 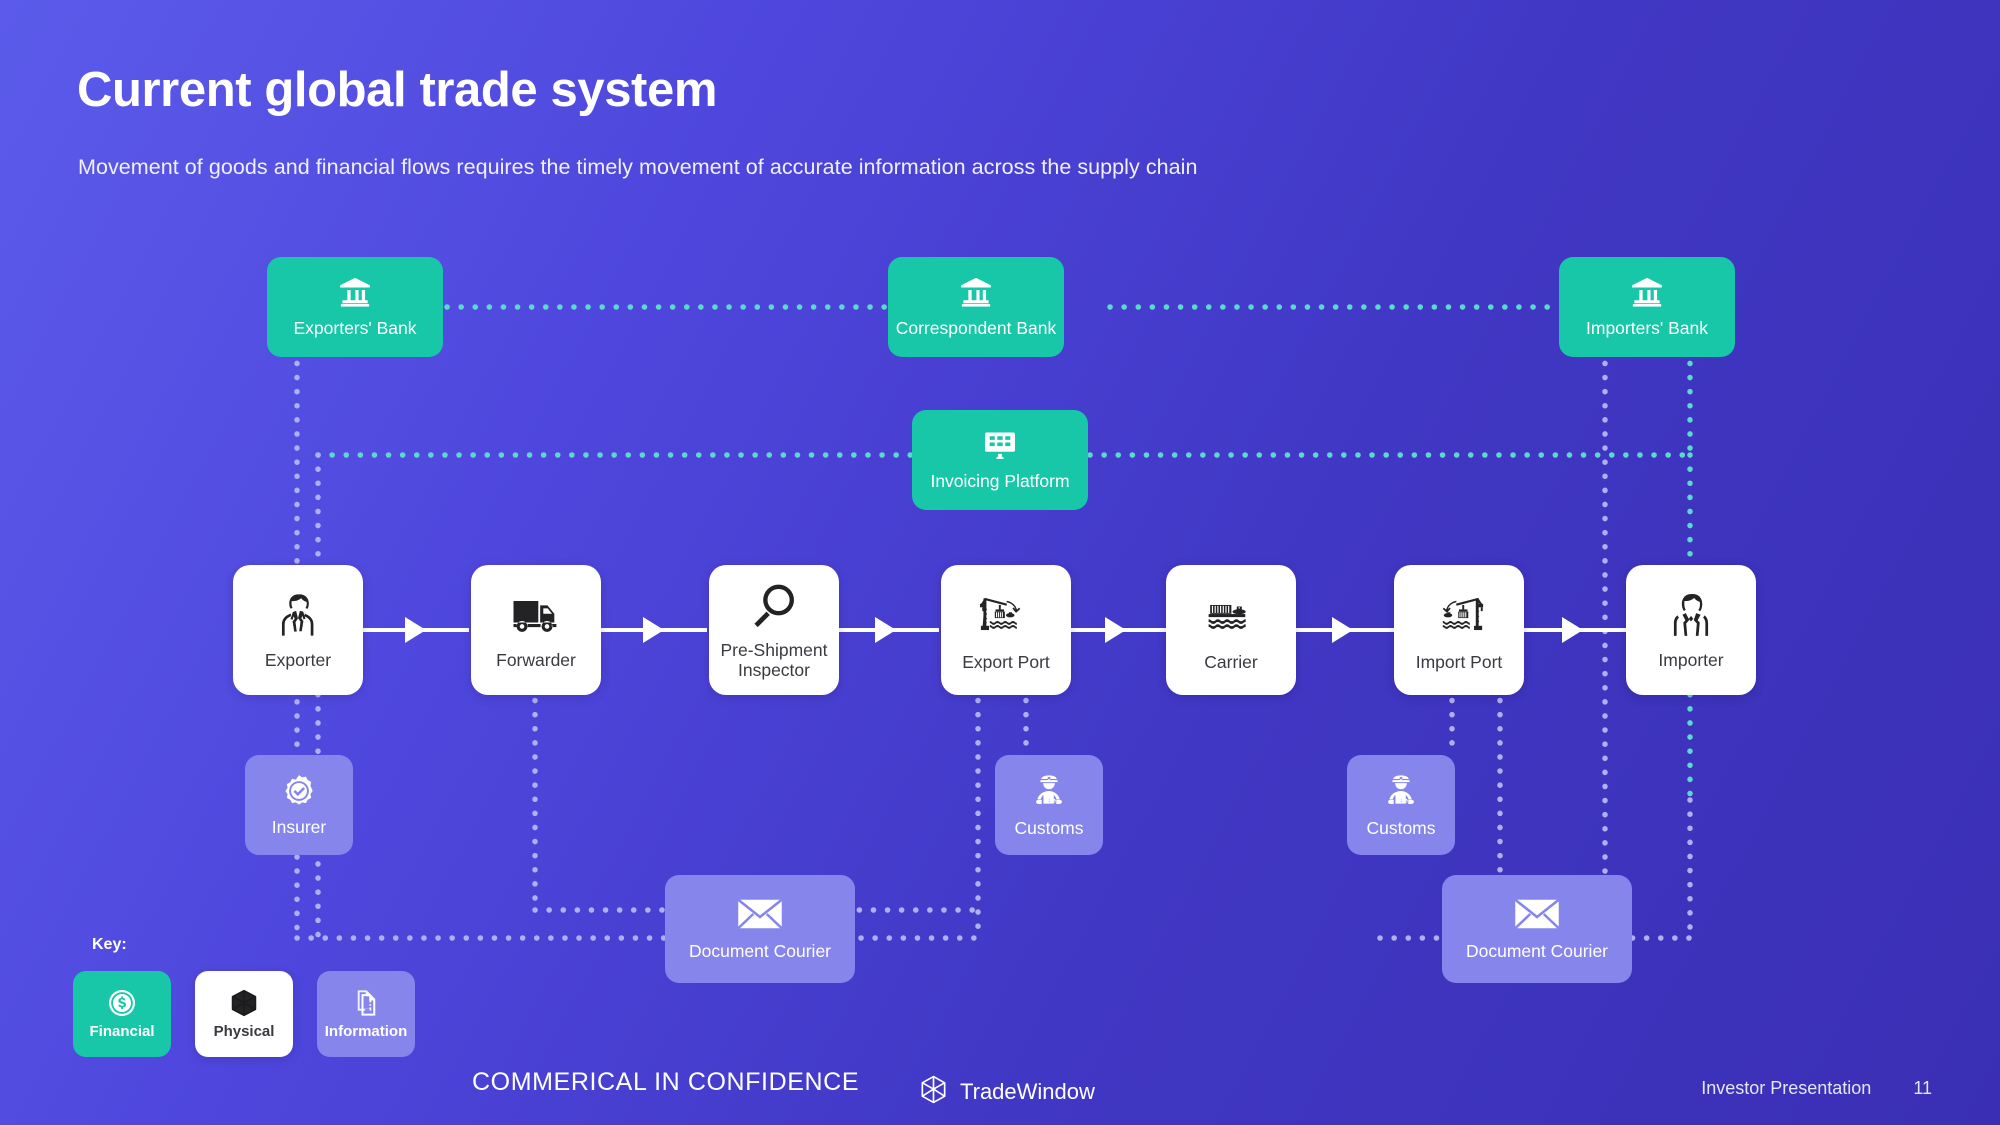 I want to click on node-label: Importers' Bank, so click(x=1647, y=328).